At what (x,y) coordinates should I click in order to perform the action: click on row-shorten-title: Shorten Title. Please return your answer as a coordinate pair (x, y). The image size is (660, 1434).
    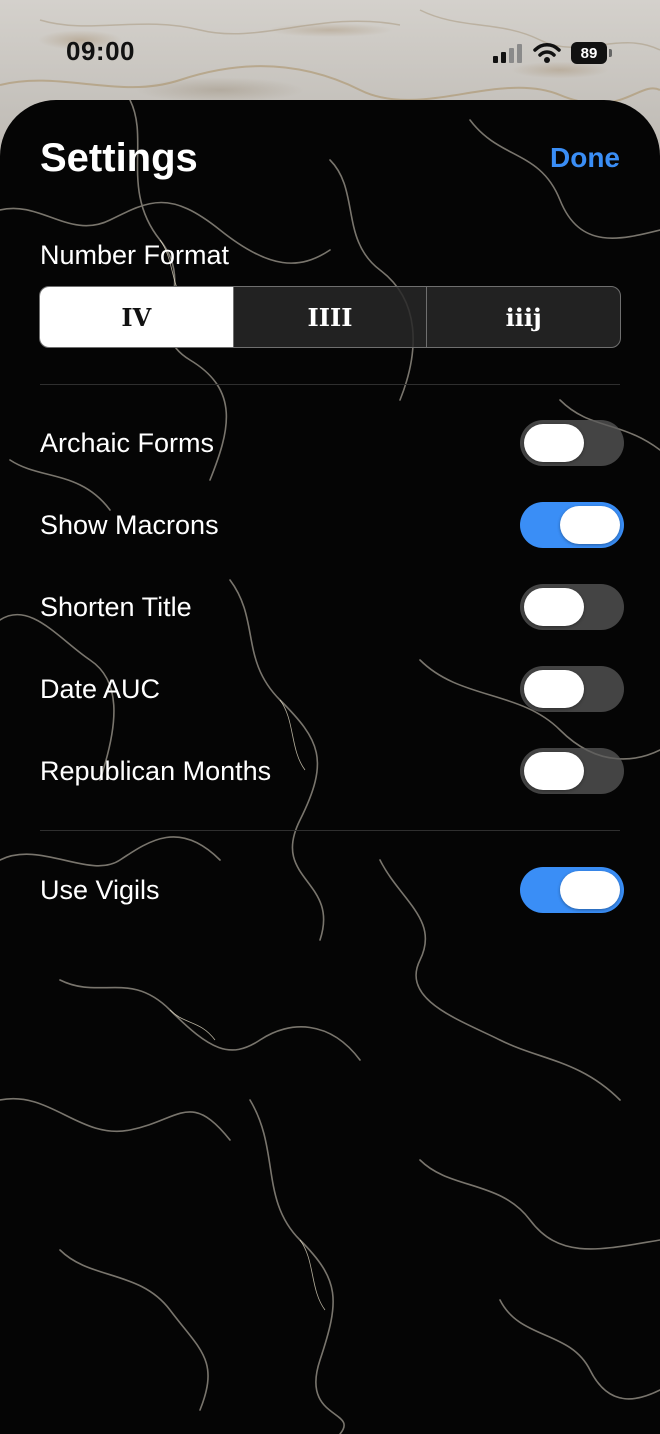
    Looking at the image, I should click on (332, 609).